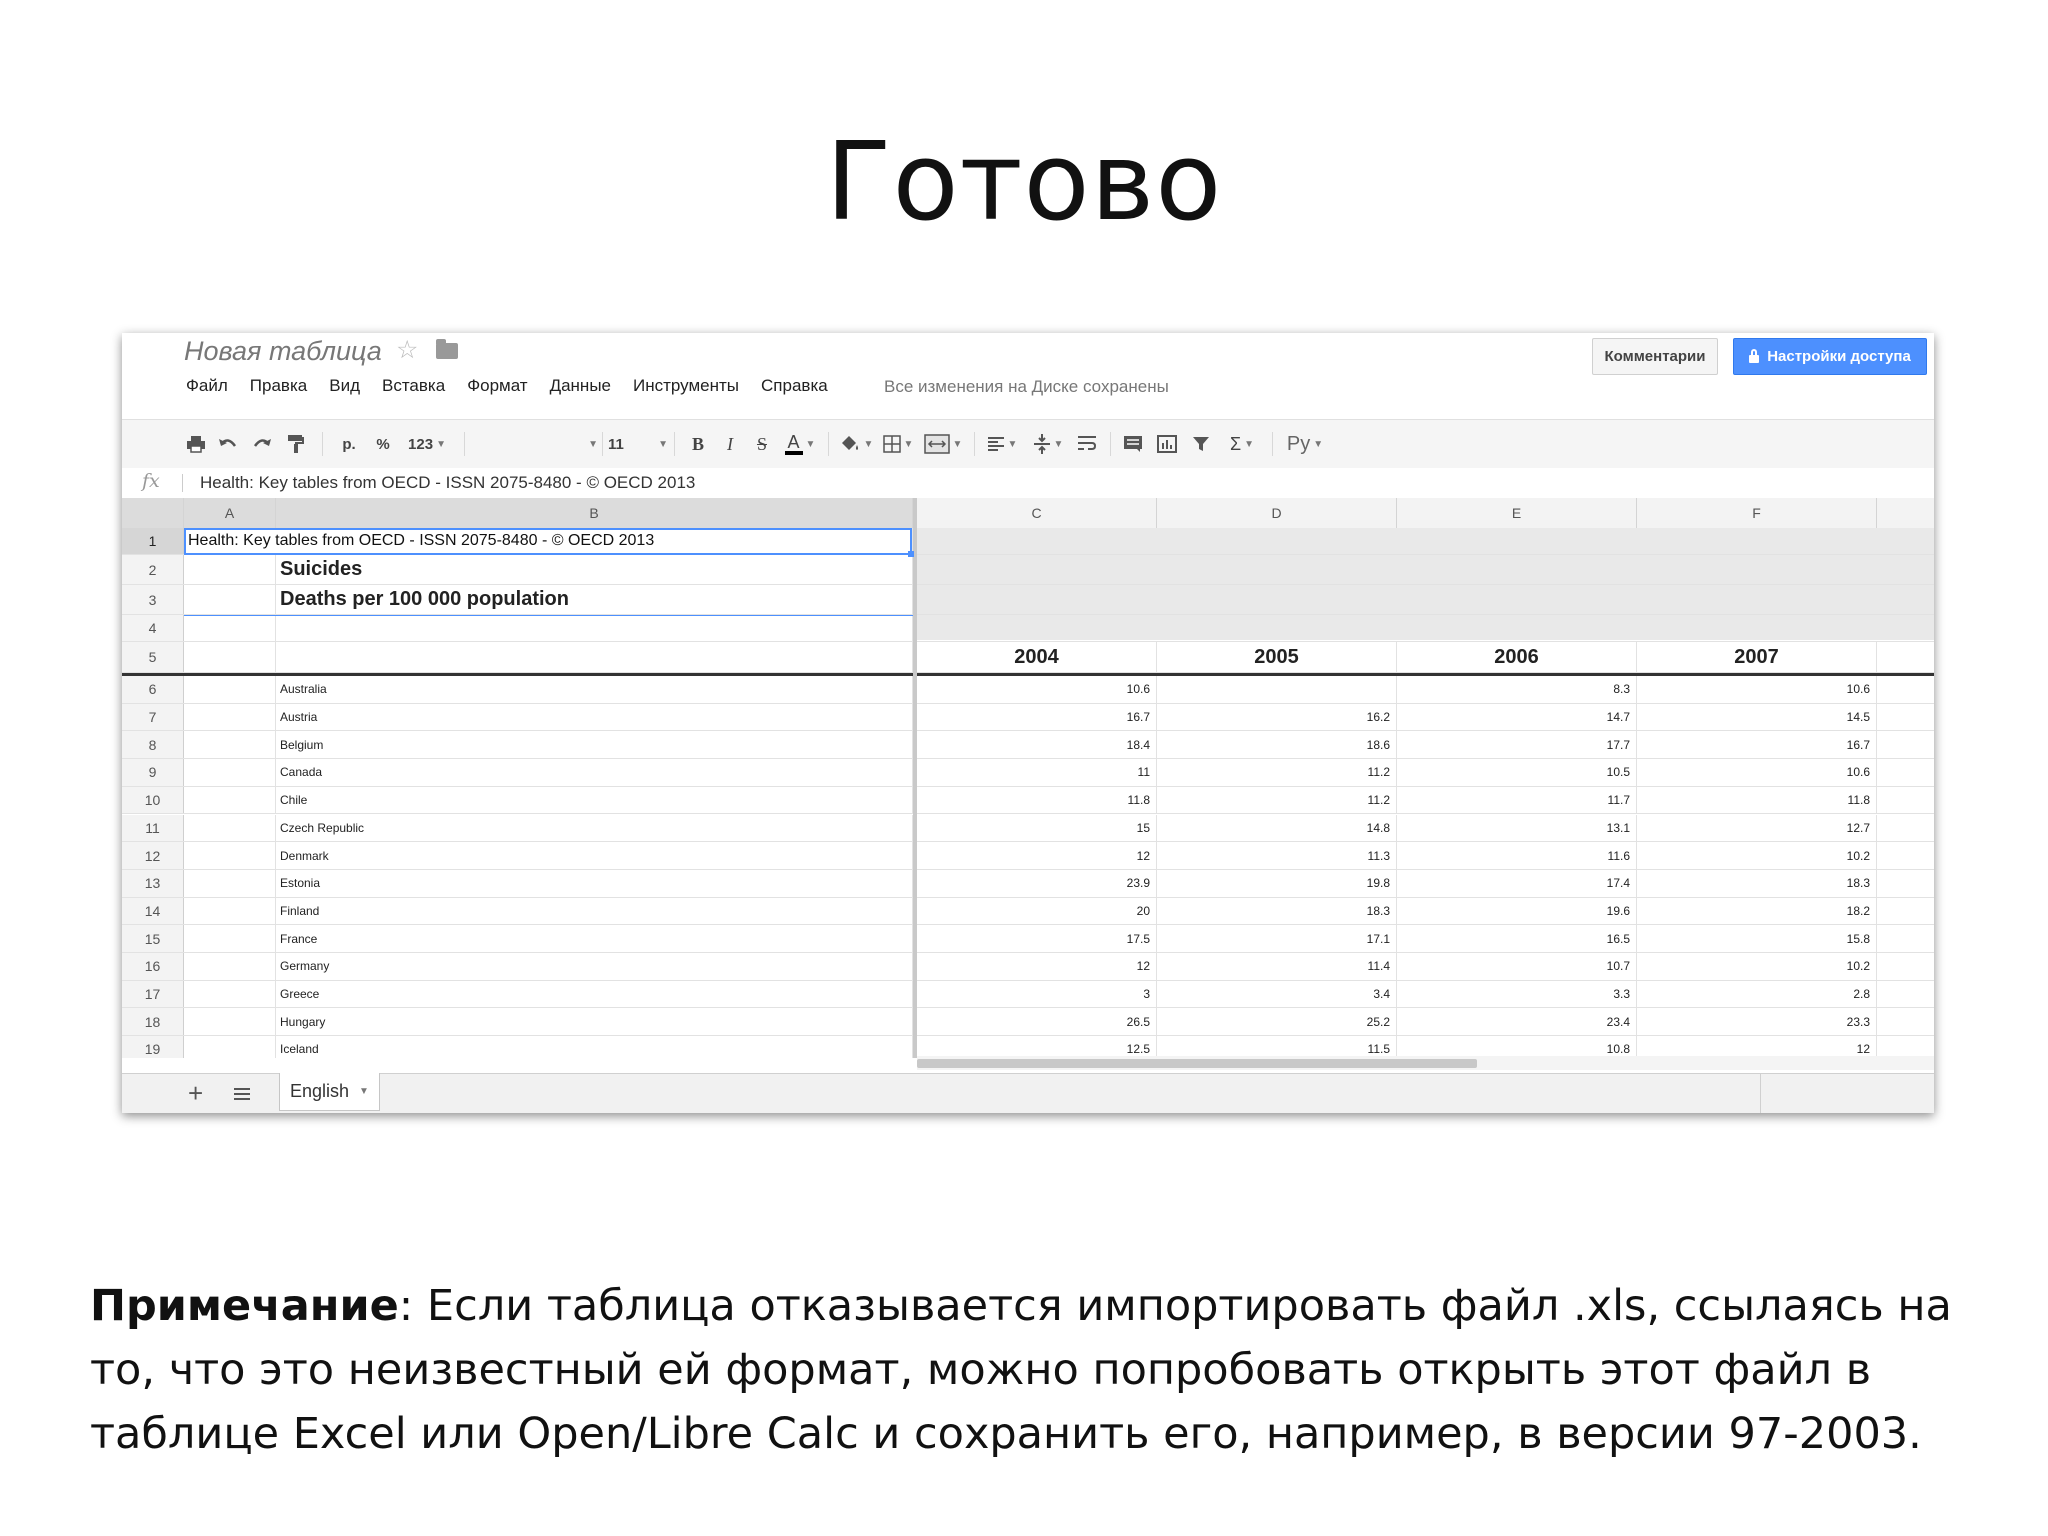 The image size is (2048, 1536). I want to click on value-cell-d: 25.2, so click(1277, 1022).